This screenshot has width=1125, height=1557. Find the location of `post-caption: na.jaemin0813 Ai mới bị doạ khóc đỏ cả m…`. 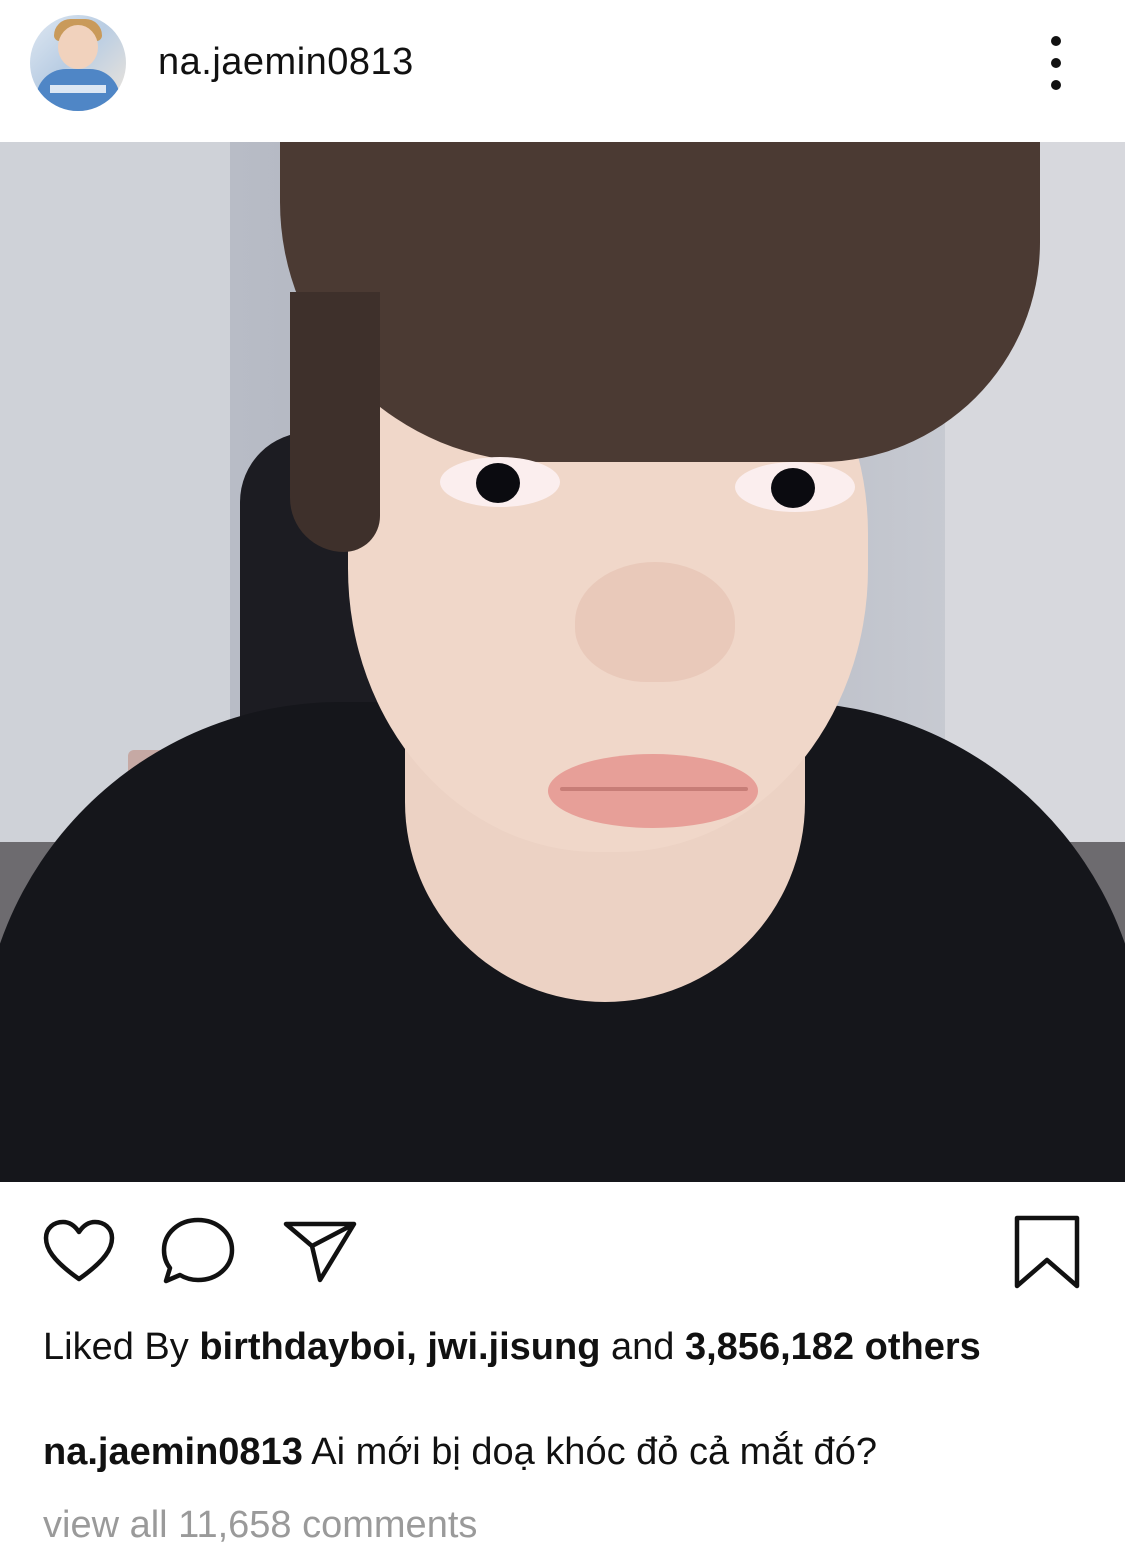

post-caption: na.jaemin0813 Ai mới bị doạ khóc đỏ cả m… is located at coordinates (573, 1452).